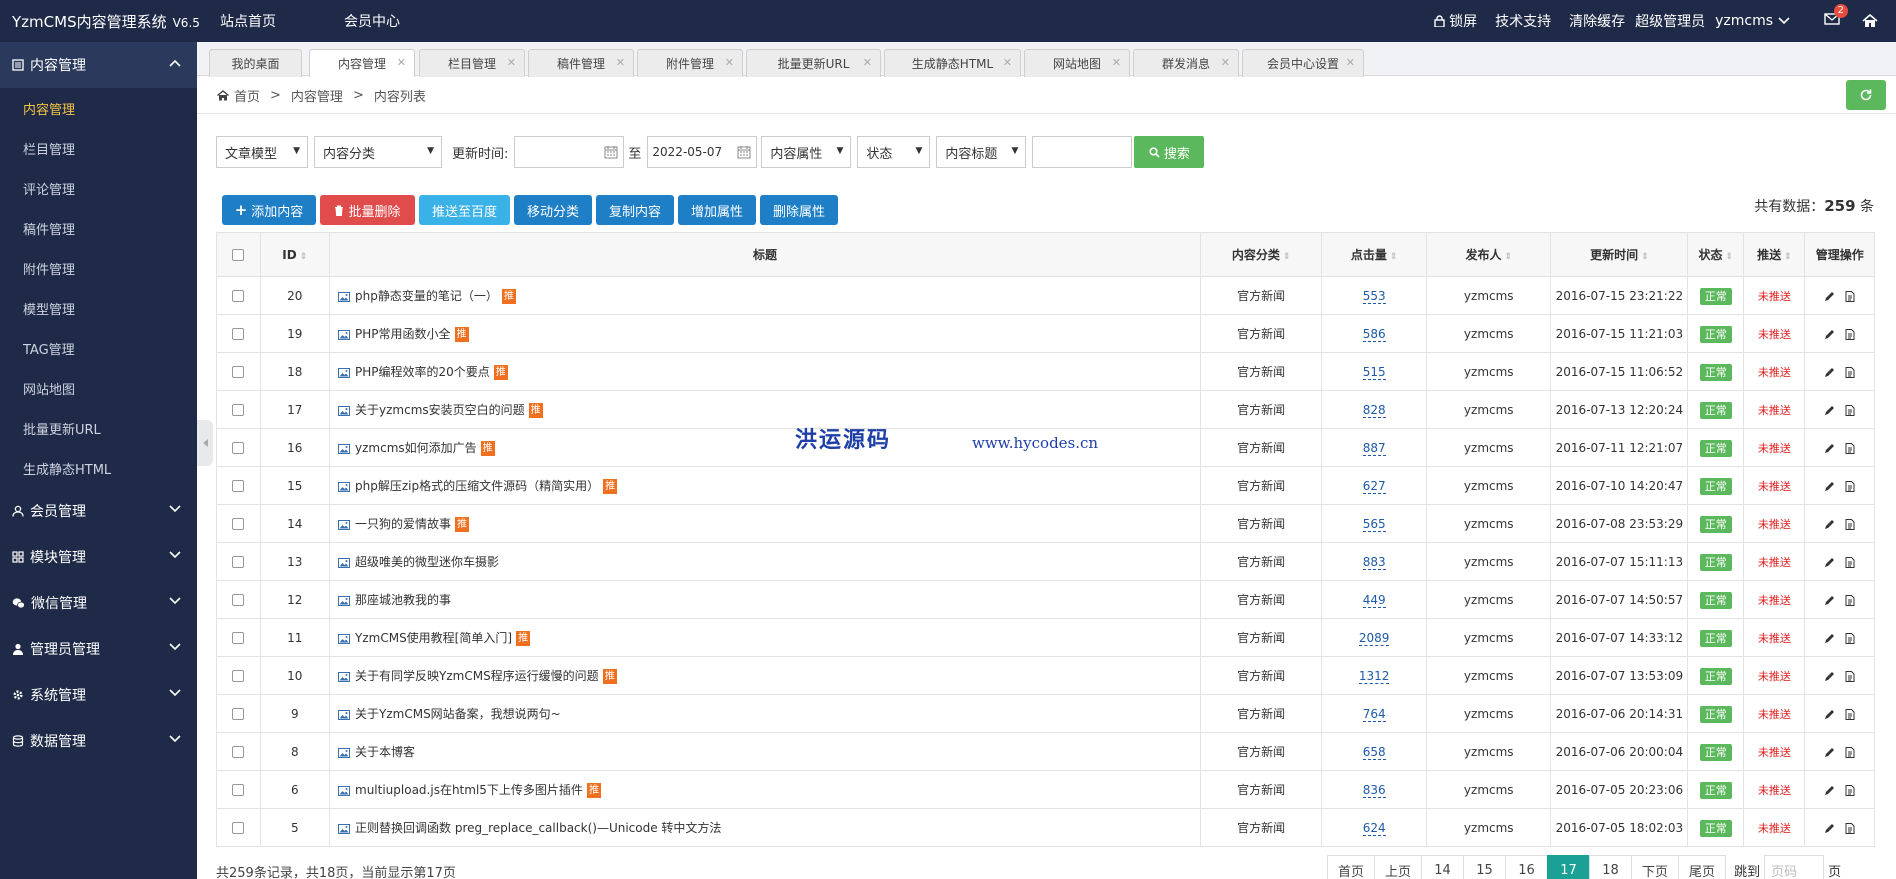 This screenshot has width=1896, height=879. What do you see at coordinates (98, 108) in the screenshot?
I see `sidebar-item-content: 内容管理` at bounding box center [98, 108].